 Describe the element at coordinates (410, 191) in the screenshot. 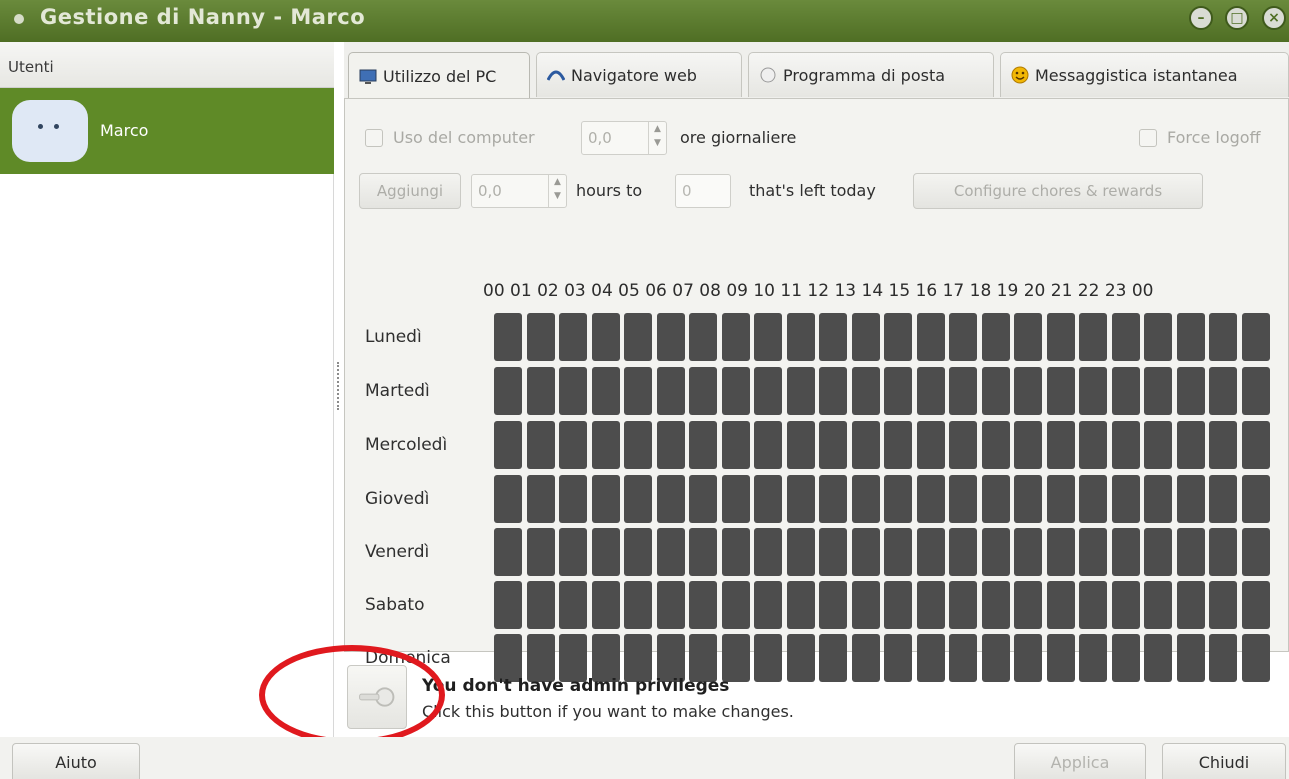

I see `add-button: Aggiungi` at that location.